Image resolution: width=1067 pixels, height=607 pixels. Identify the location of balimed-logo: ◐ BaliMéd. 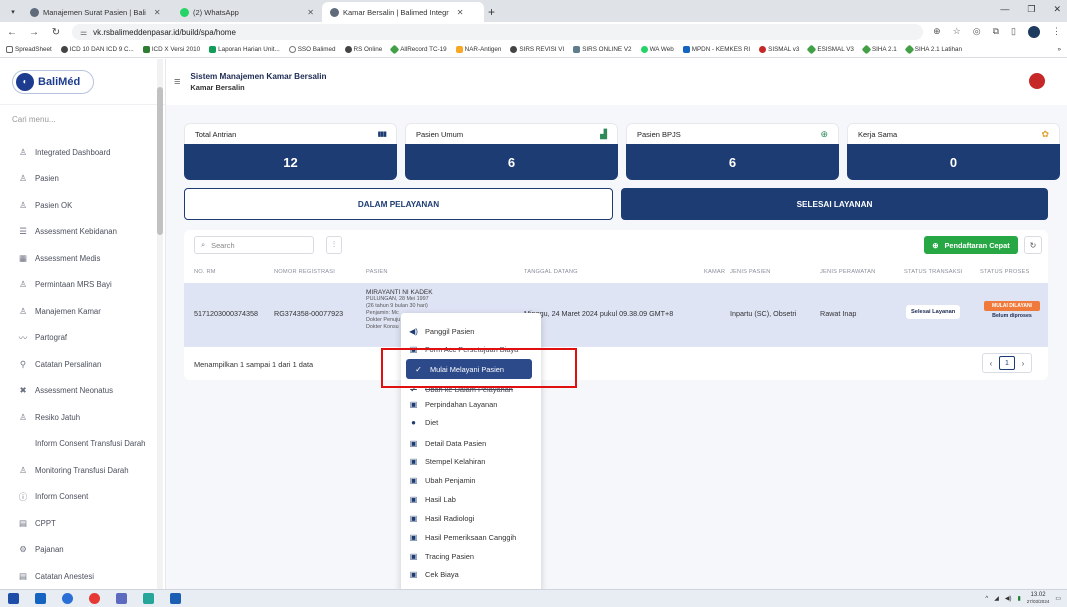
(53, 81).